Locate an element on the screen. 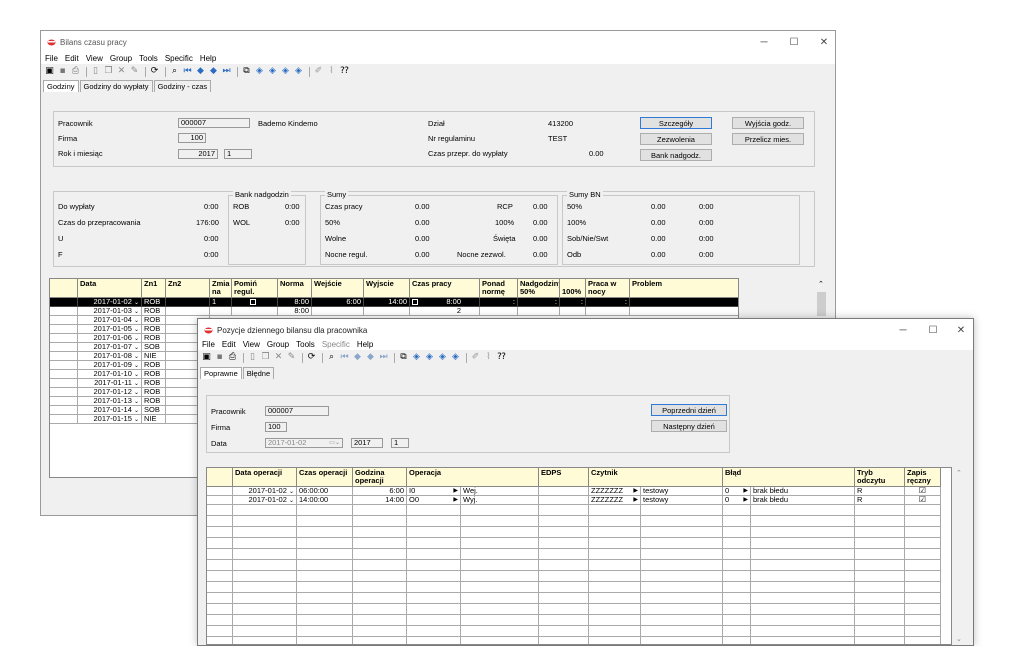  next-record-icon: ◆ is located at coordinates (213, 71).